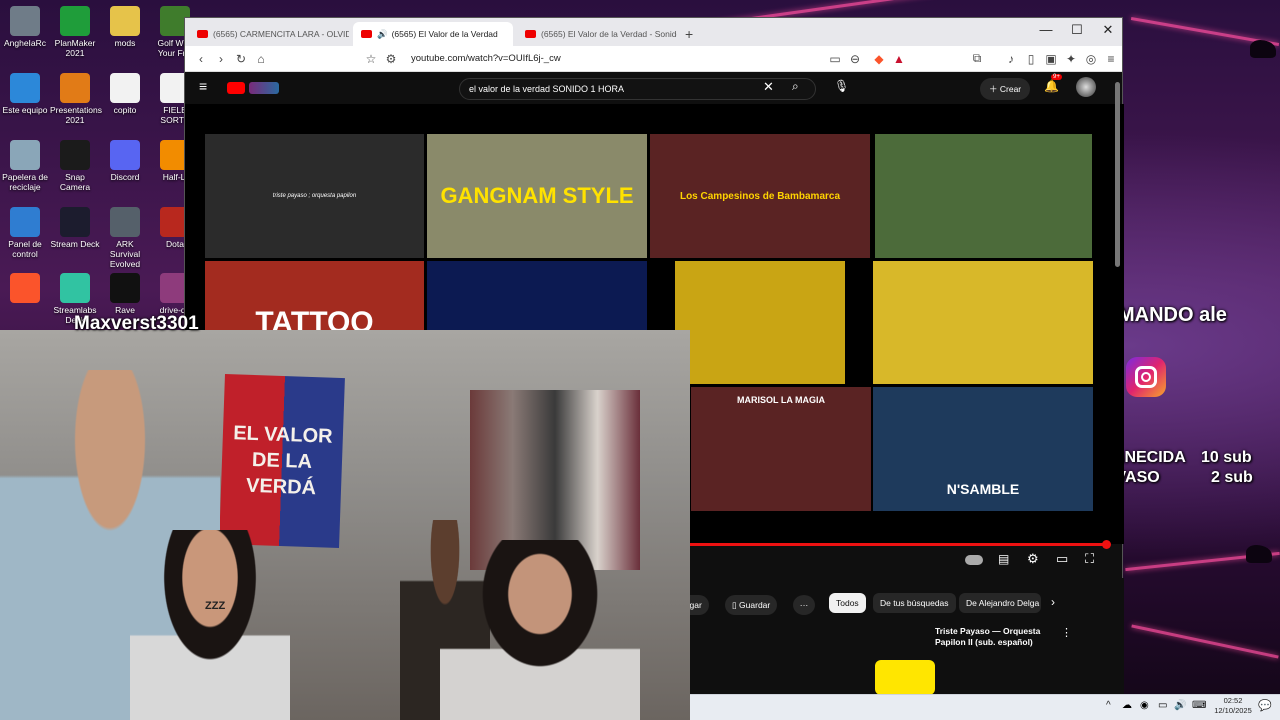 This screenshot has height=720, width=1280. What do you see at coordinates (974, 560) in the screenshot?
I see `autoplay-toggle` at bounding box center [974, 560].